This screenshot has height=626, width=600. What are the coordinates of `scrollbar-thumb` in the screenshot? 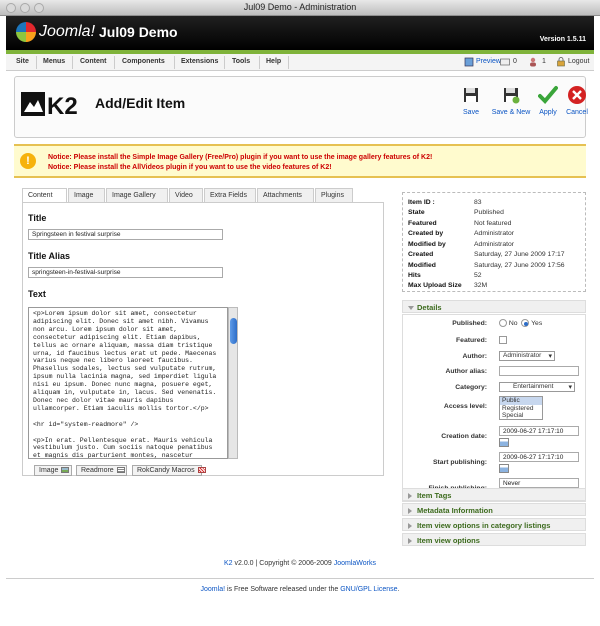 It's located at (233, 331).